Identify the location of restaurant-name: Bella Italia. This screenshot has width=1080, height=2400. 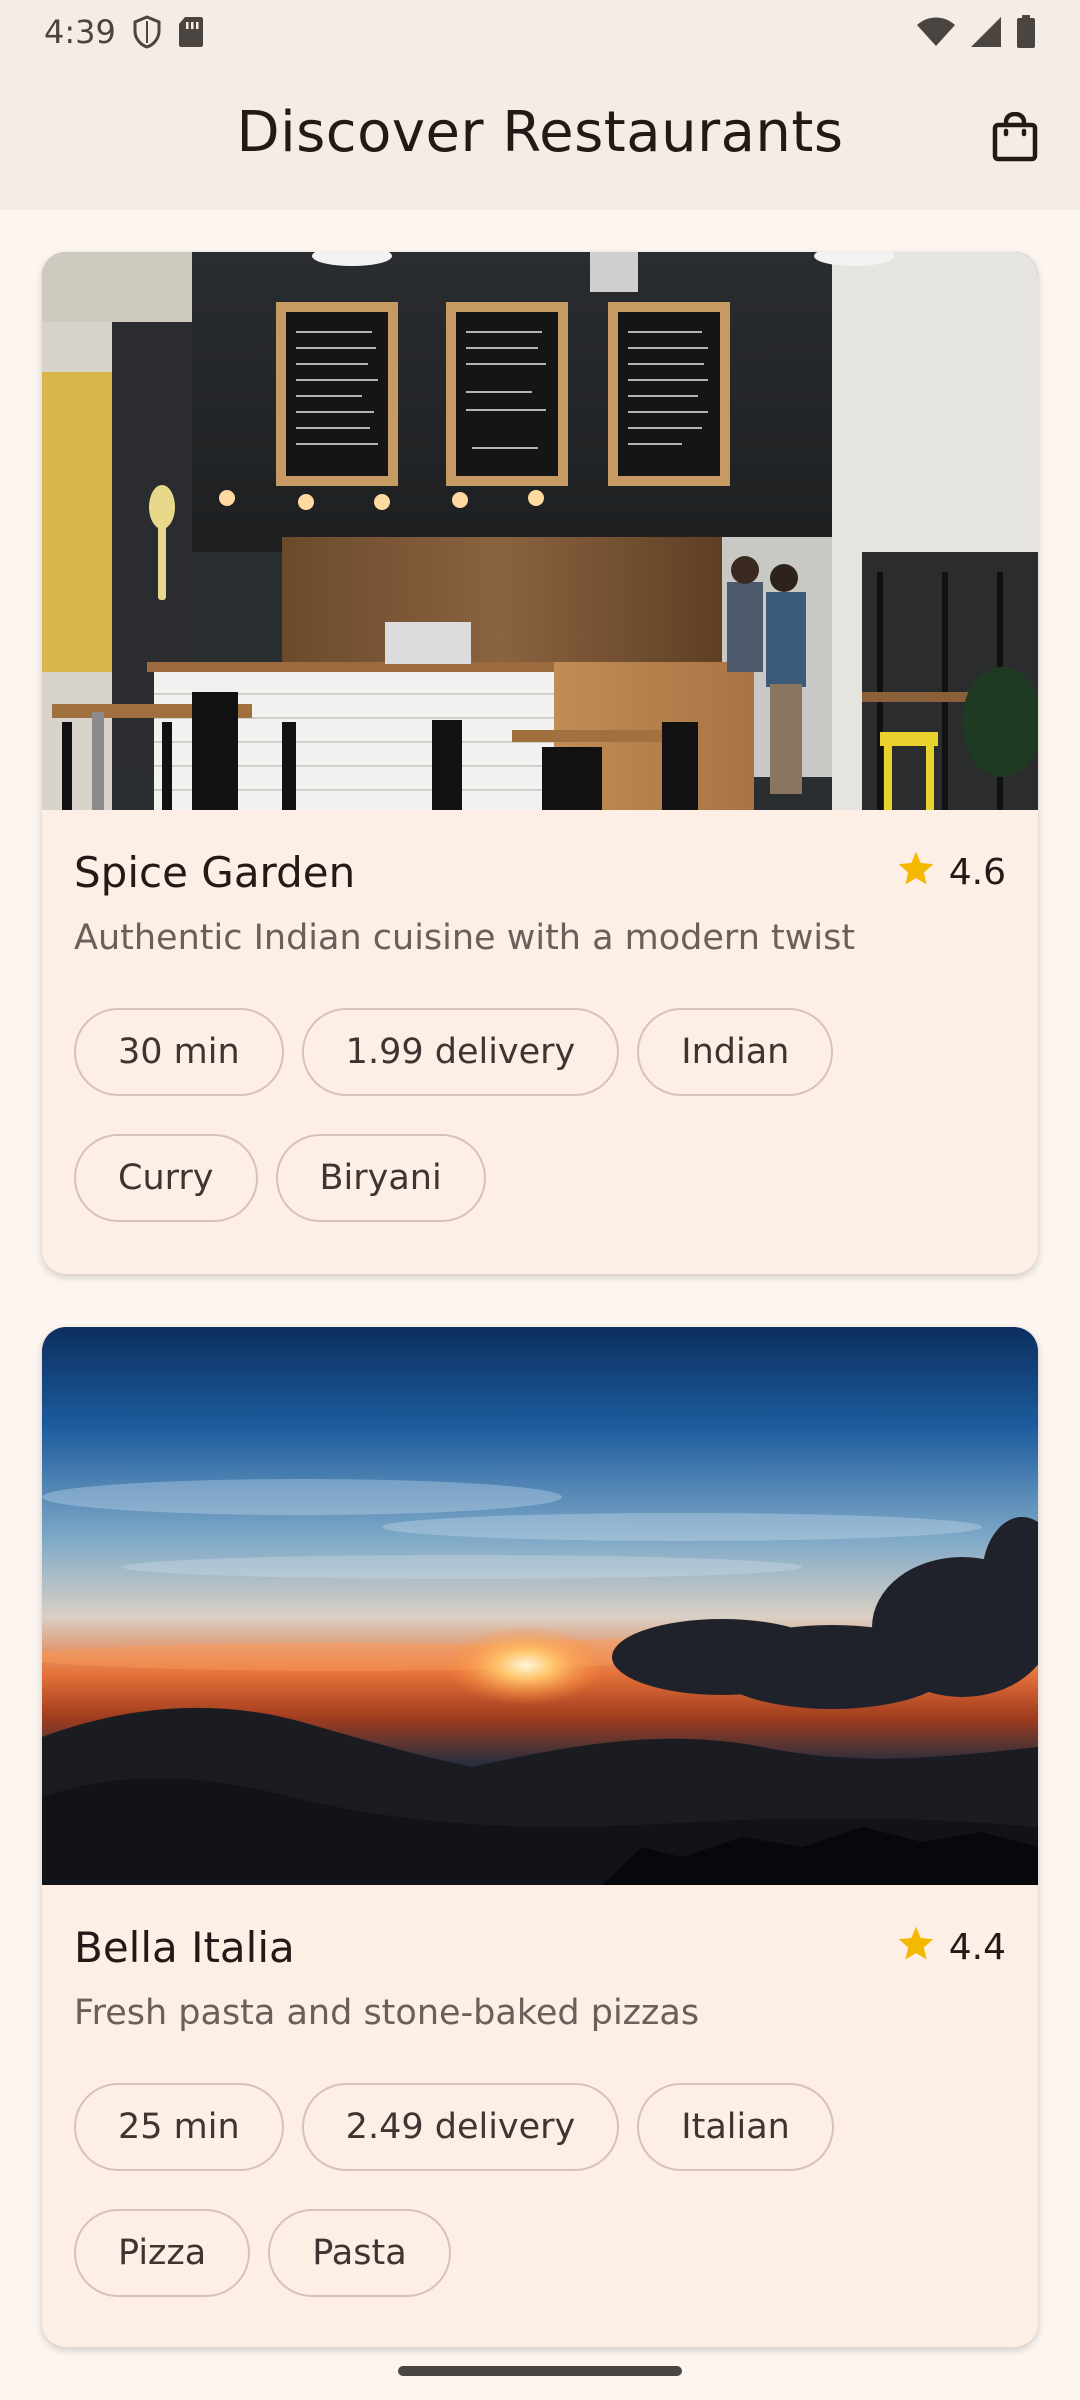
(184, 1947).